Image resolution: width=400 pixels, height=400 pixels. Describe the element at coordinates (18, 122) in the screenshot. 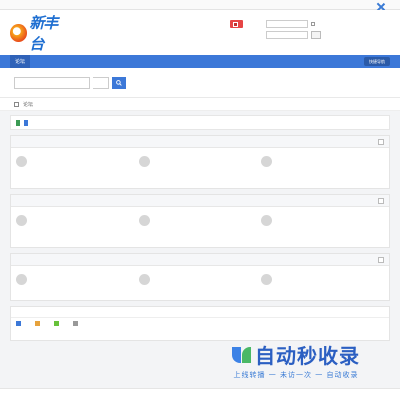

I see `bookmark-icon` at that location.